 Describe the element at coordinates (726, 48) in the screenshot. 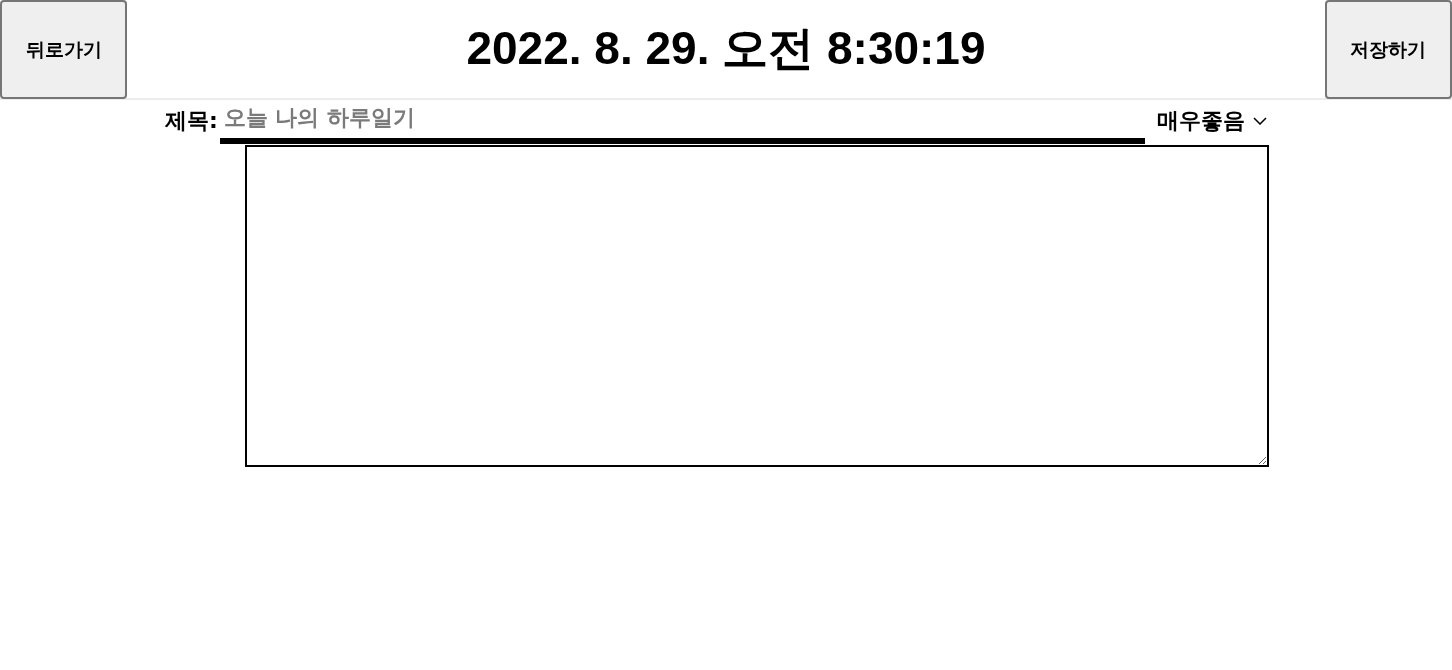

I see `date-time-heading: 2022. 8. 29. 오전 8:30:19` at that location.